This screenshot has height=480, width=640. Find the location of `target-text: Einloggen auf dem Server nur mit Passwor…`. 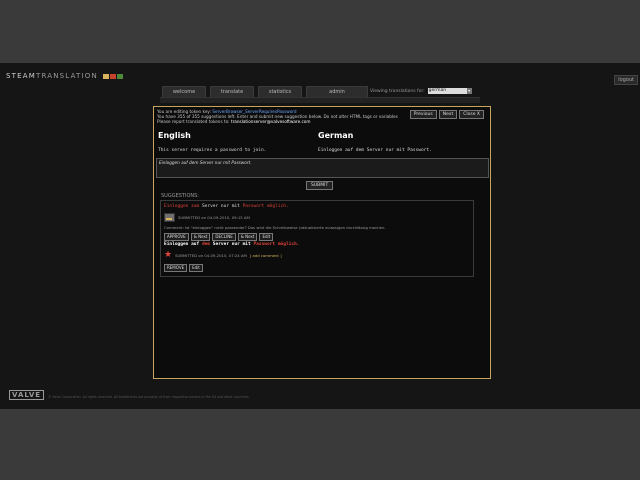

target-text: Einloggen auf dem Server nur mit Passwor… is located at coordinates (375, 150).